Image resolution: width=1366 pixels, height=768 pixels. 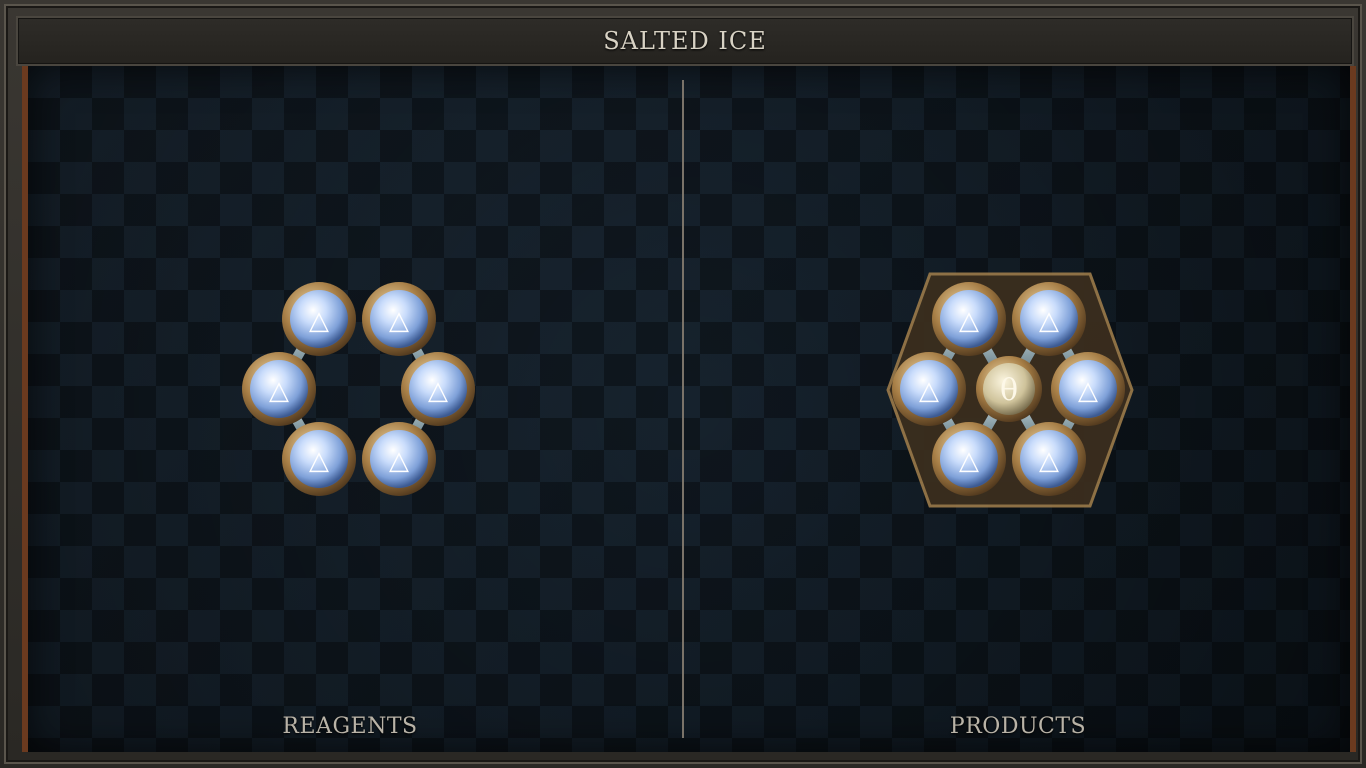 I want to click on salt-icon: θ, so click(x=1009, y=390).